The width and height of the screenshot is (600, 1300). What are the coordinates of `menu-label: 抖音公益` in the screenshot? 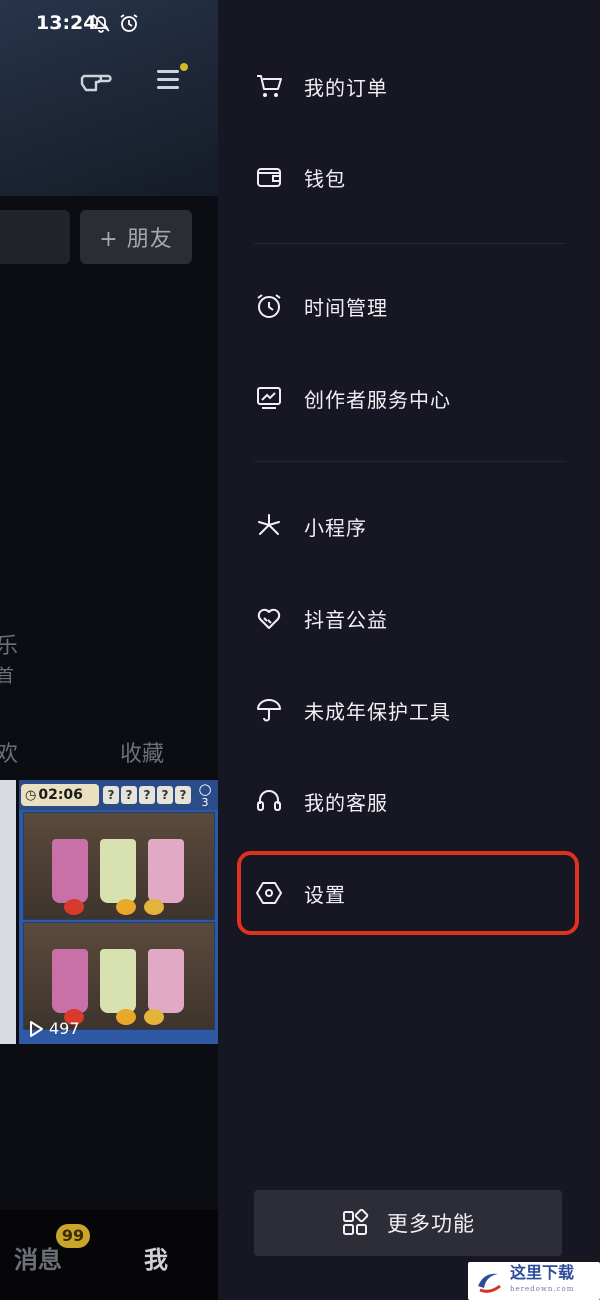 It's located at (346, 619).